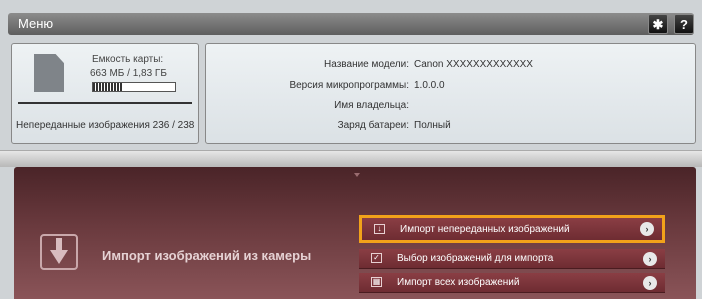 This screenshot has width=702, height=299. I want to click on sd-card-icon, so click(49, 73).